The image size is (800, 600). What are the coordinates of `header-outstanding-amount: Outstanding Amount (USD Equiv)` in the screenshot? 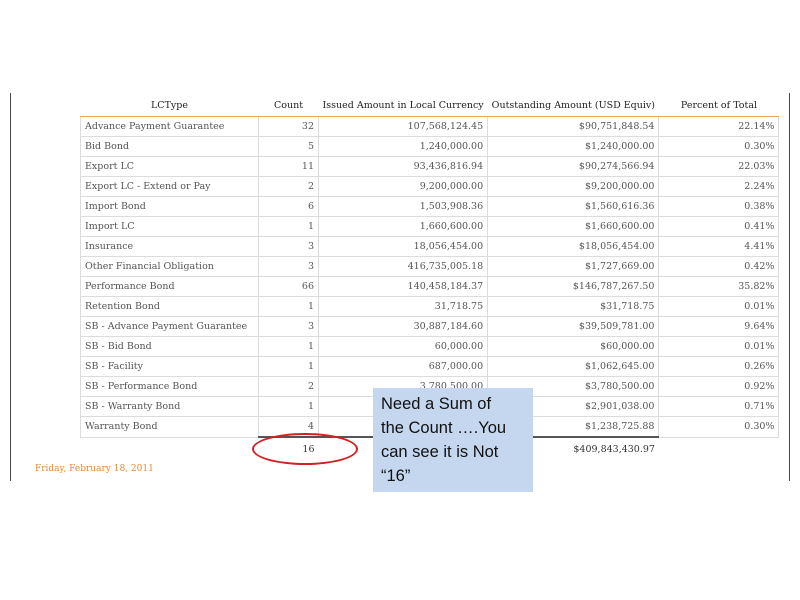 It's located at (573, 105).